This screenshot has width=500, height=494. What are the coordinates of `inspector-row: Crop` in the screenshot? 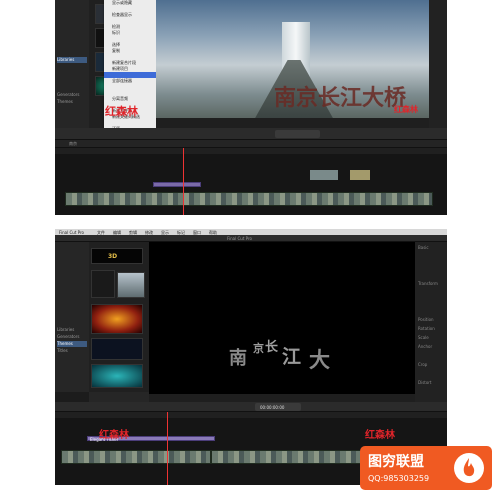 It's located at (431, 364).